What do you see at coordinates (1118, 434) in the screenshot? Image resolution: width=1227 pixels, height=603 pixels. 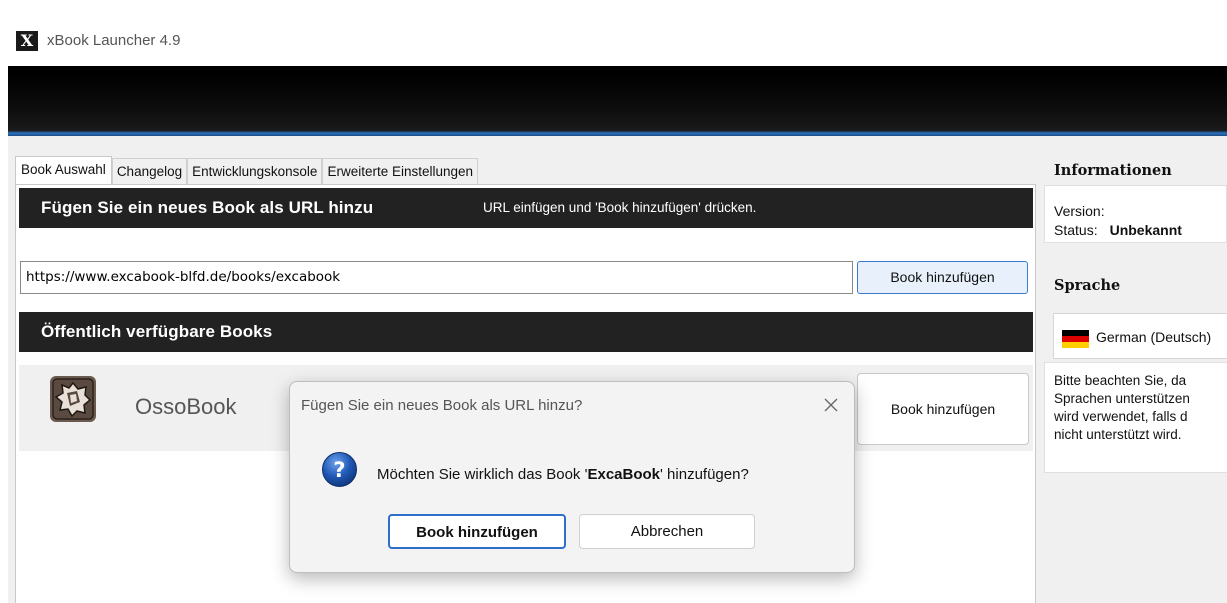 I see `language-note-line: nicht unterstützt wird.` at bounding box center [1118, 434].